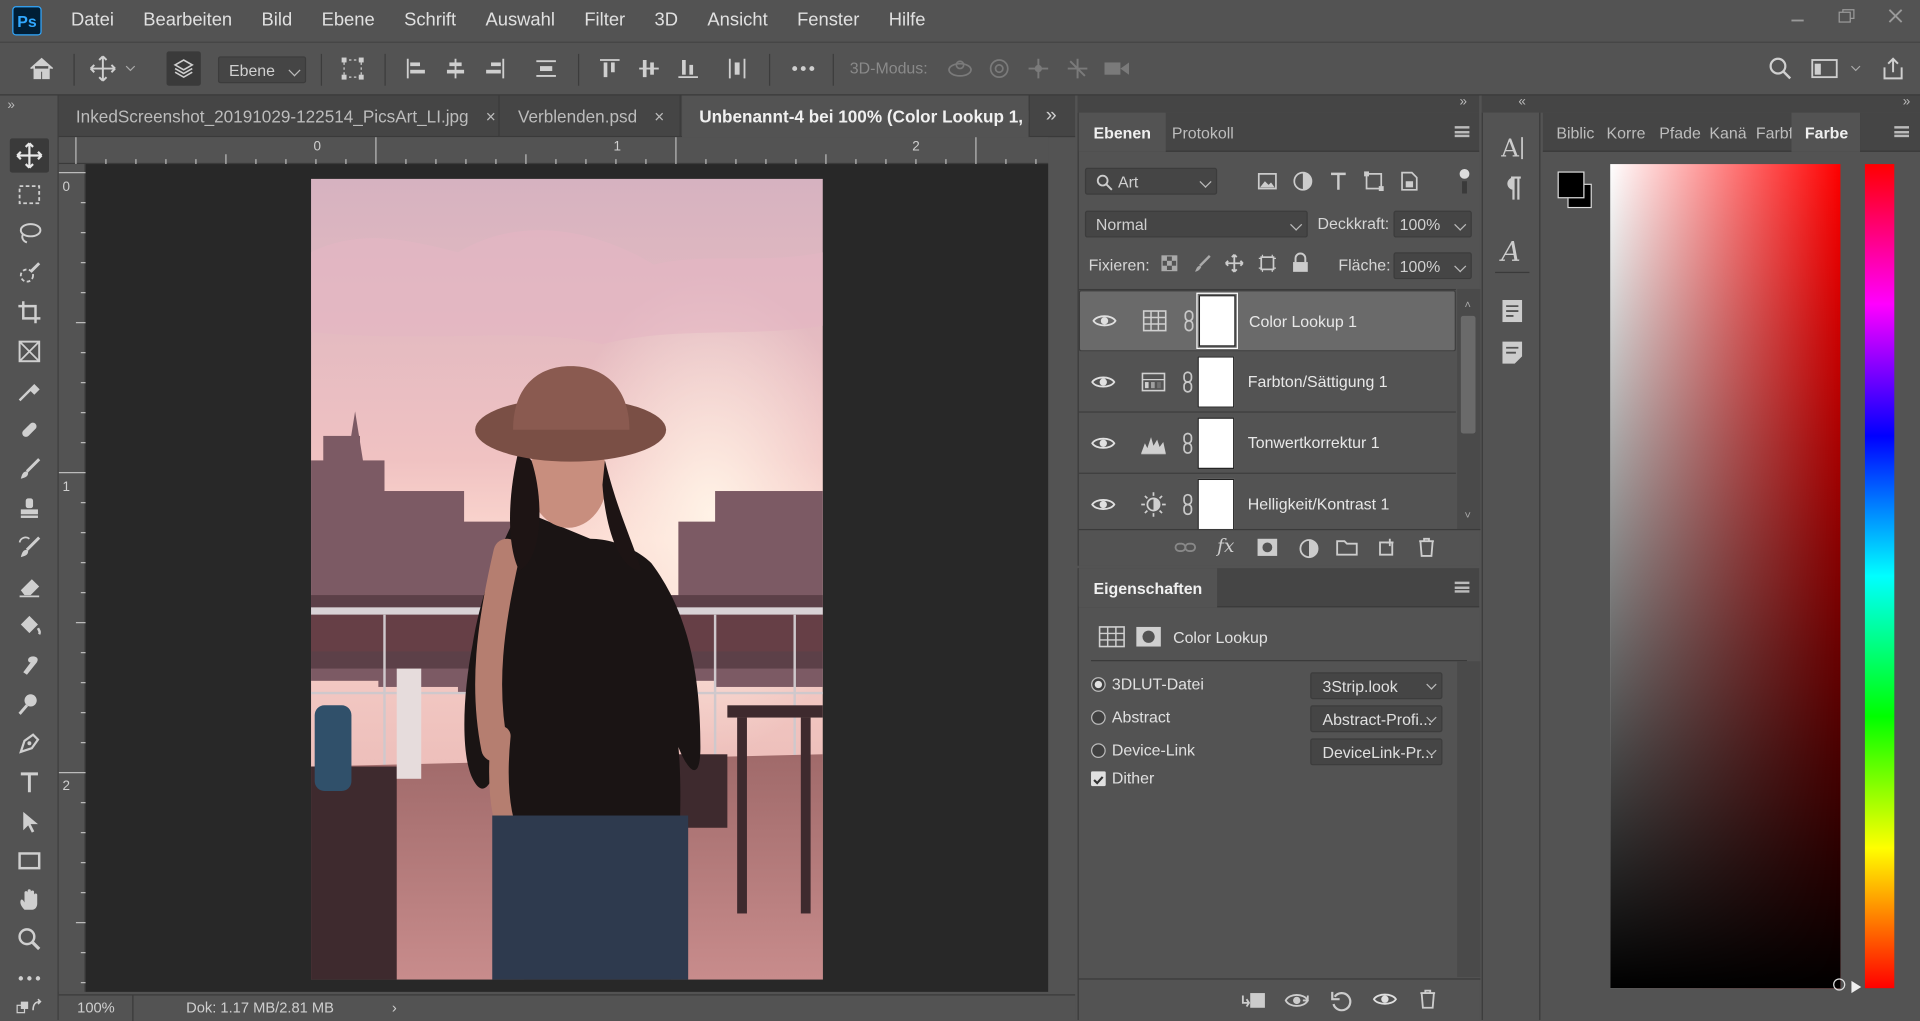 The width and height of the screenshot is (1920, 1021). I want to click on filter-smart-object-icon, so click(1409, 184).